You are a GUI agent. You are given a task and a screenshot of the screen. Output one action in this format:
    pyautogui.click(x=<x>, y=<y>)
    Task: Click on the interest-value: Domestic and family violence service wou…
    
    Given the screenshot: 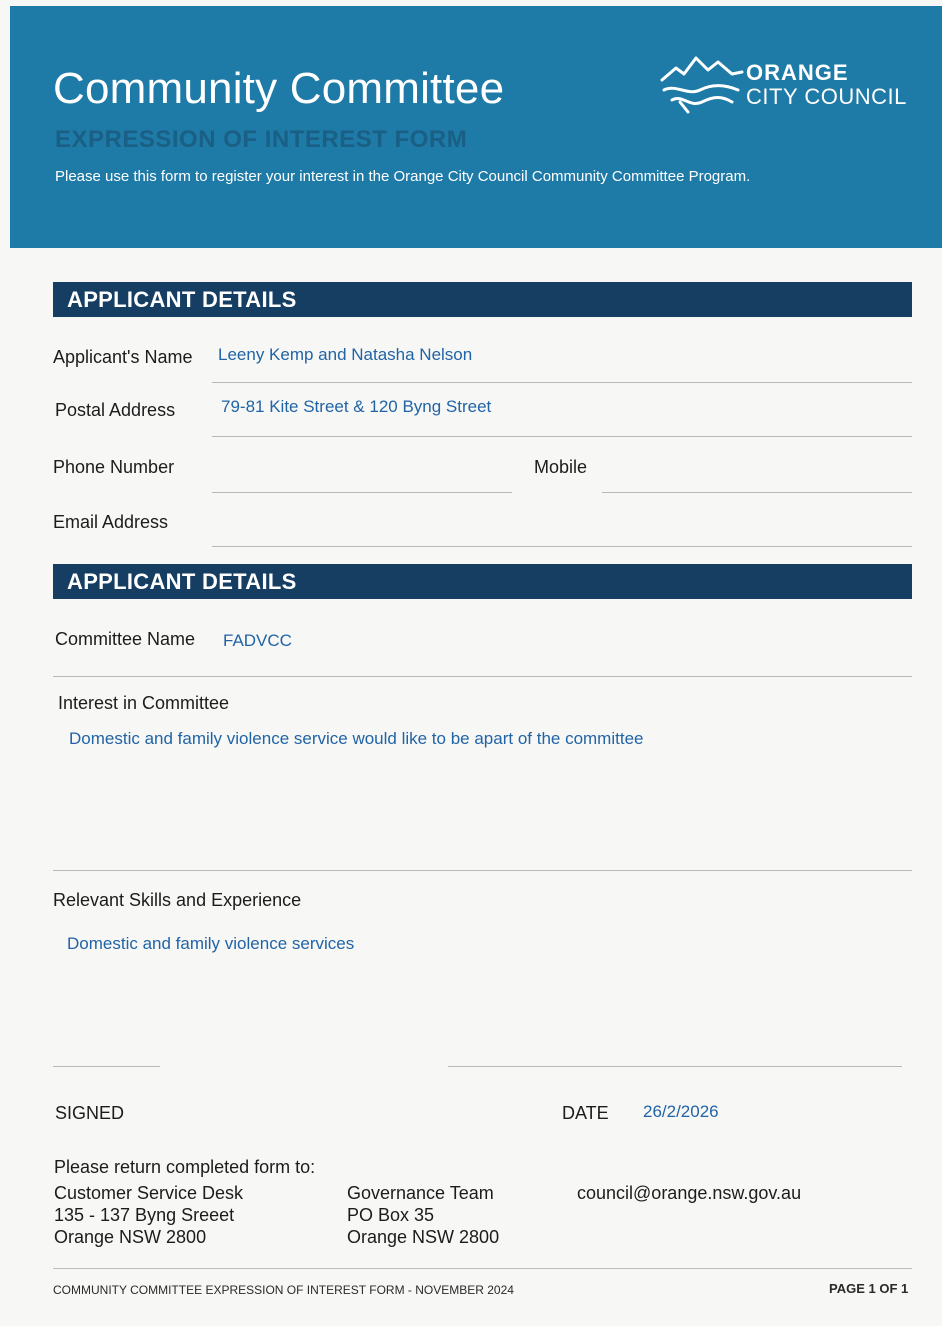 What is the action you would take?
    pyautogui.click(x=356, y=739)
    